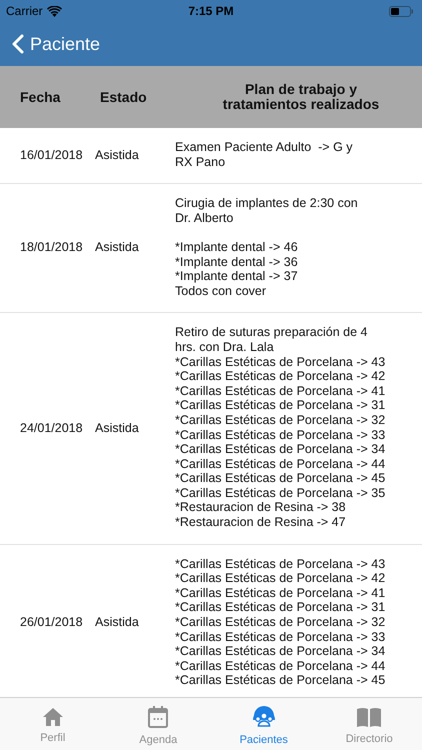 This screenshot has width=422, height=750. What do you see at coordinates (369, 717) in the screenshot?
I see `book-icon` at bounding box center [369, 717].